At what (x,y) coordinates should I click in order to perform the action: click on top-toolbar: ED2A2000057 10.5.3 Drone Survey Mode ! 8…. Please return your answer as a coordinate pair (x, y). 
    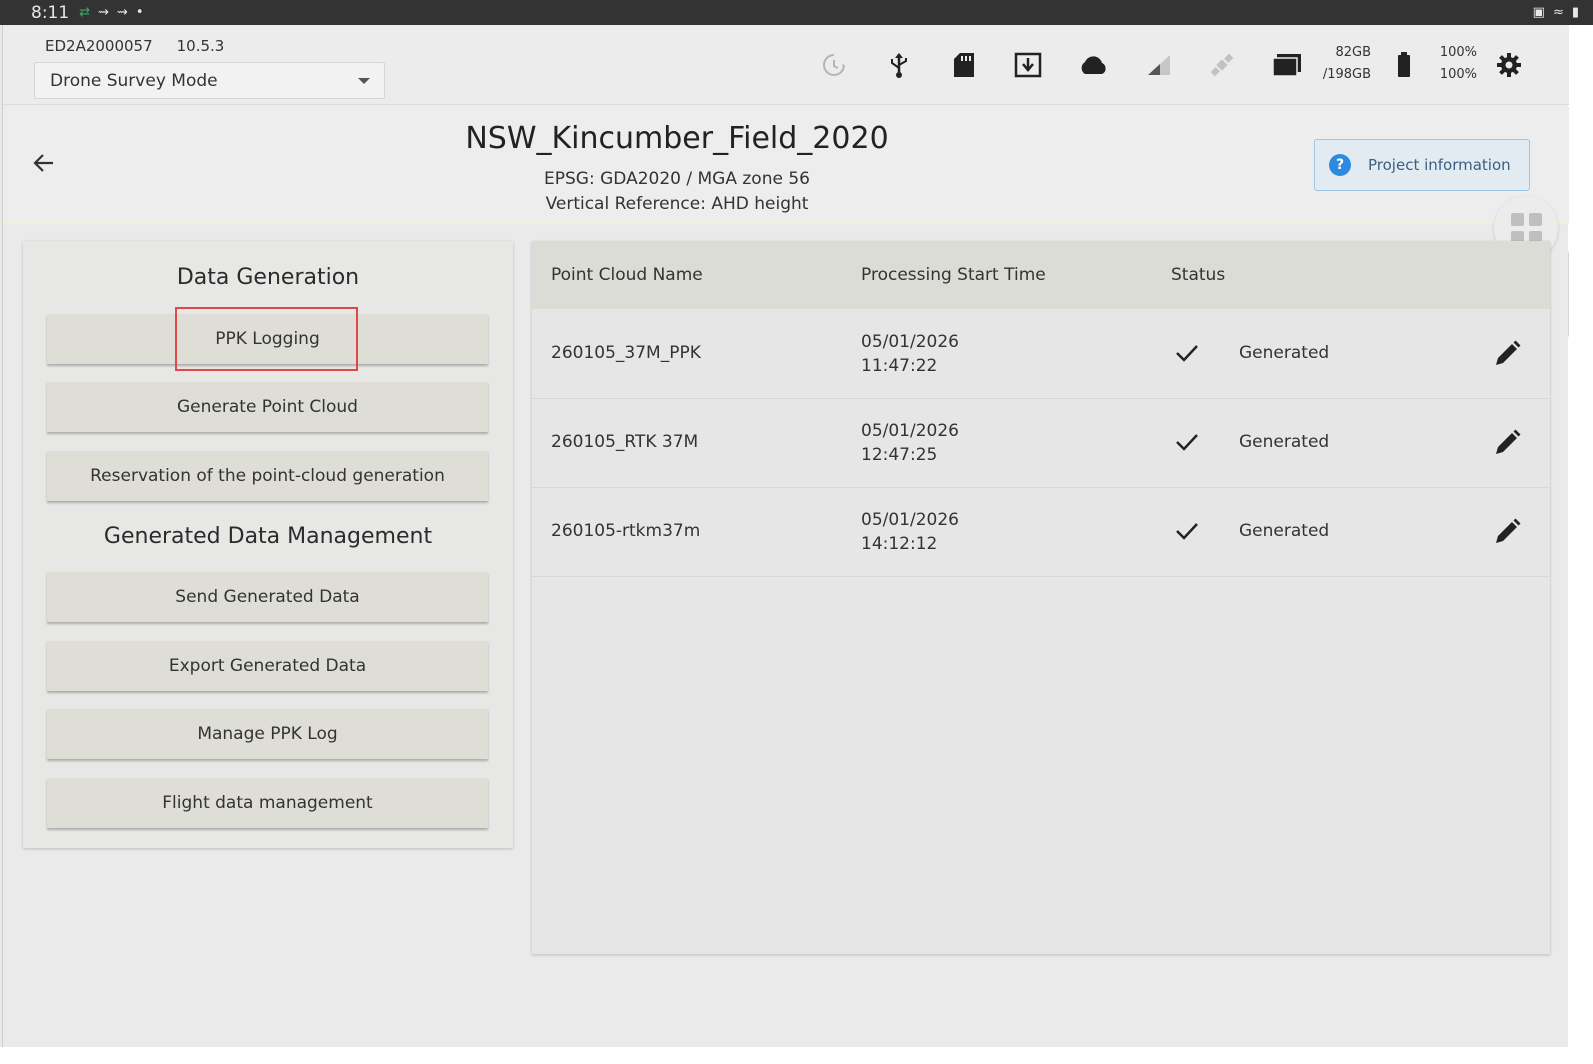
    Looking at the image, I should click on (786, 65).